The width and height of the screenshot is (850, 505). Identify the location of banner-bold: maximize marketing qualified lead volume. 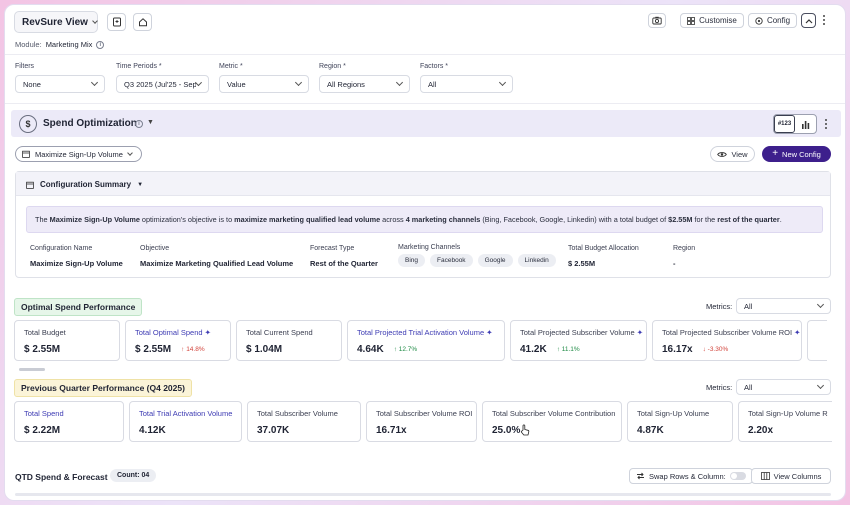
(307, 219).